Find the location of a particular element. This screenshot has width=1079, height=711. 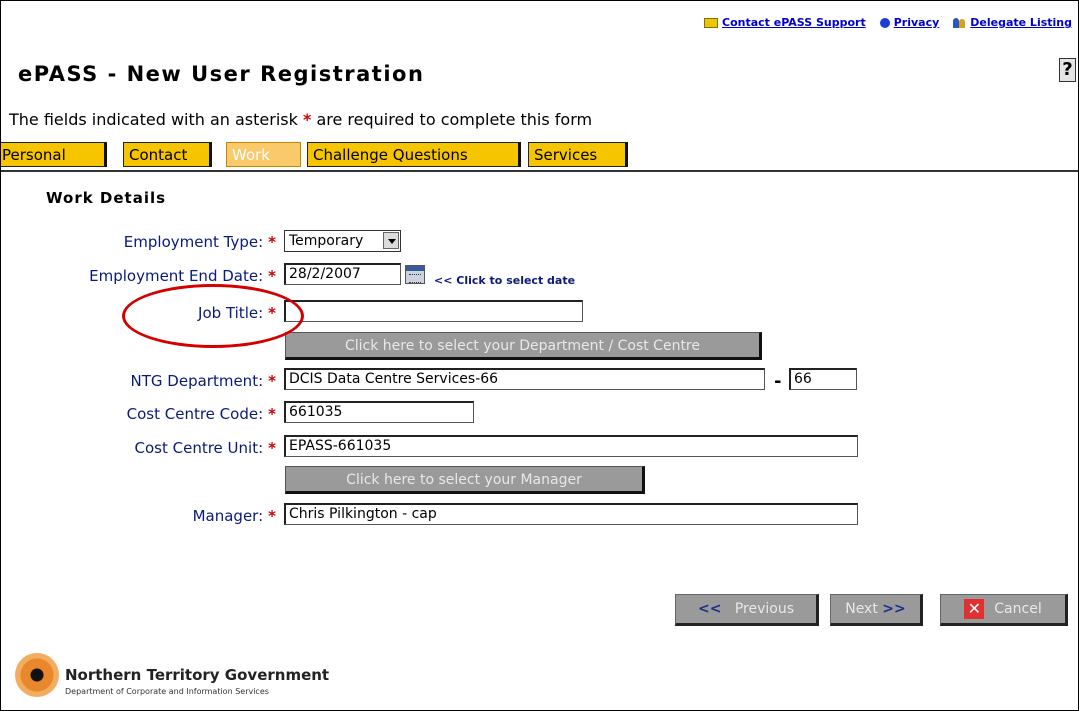

privacy-link: Privacy is located at coordinates (909, 22).